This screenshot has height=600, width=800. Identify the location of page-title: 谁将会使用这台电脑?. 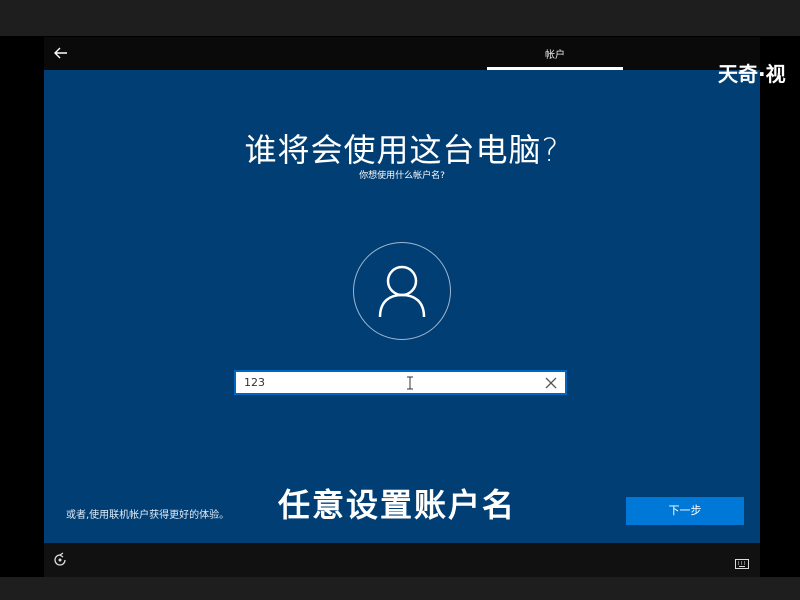
(402, 150).